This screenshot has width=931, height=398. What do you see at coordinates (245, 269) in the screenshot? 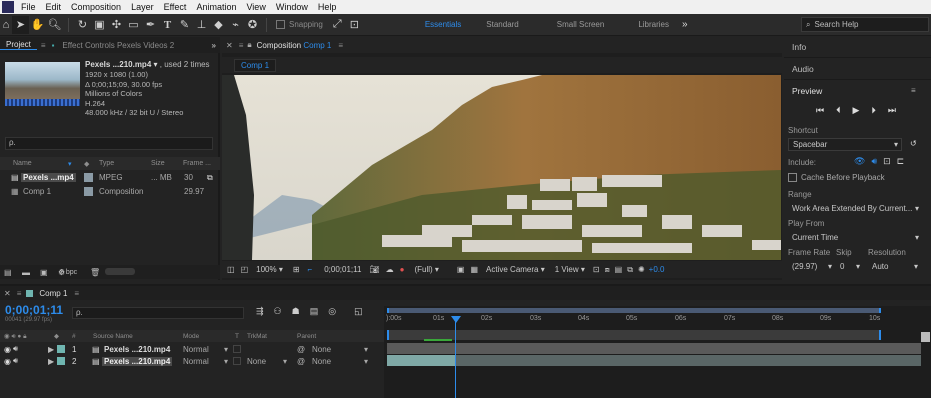
I see `fit-icon: ◰` at bounding box center [245, 269].